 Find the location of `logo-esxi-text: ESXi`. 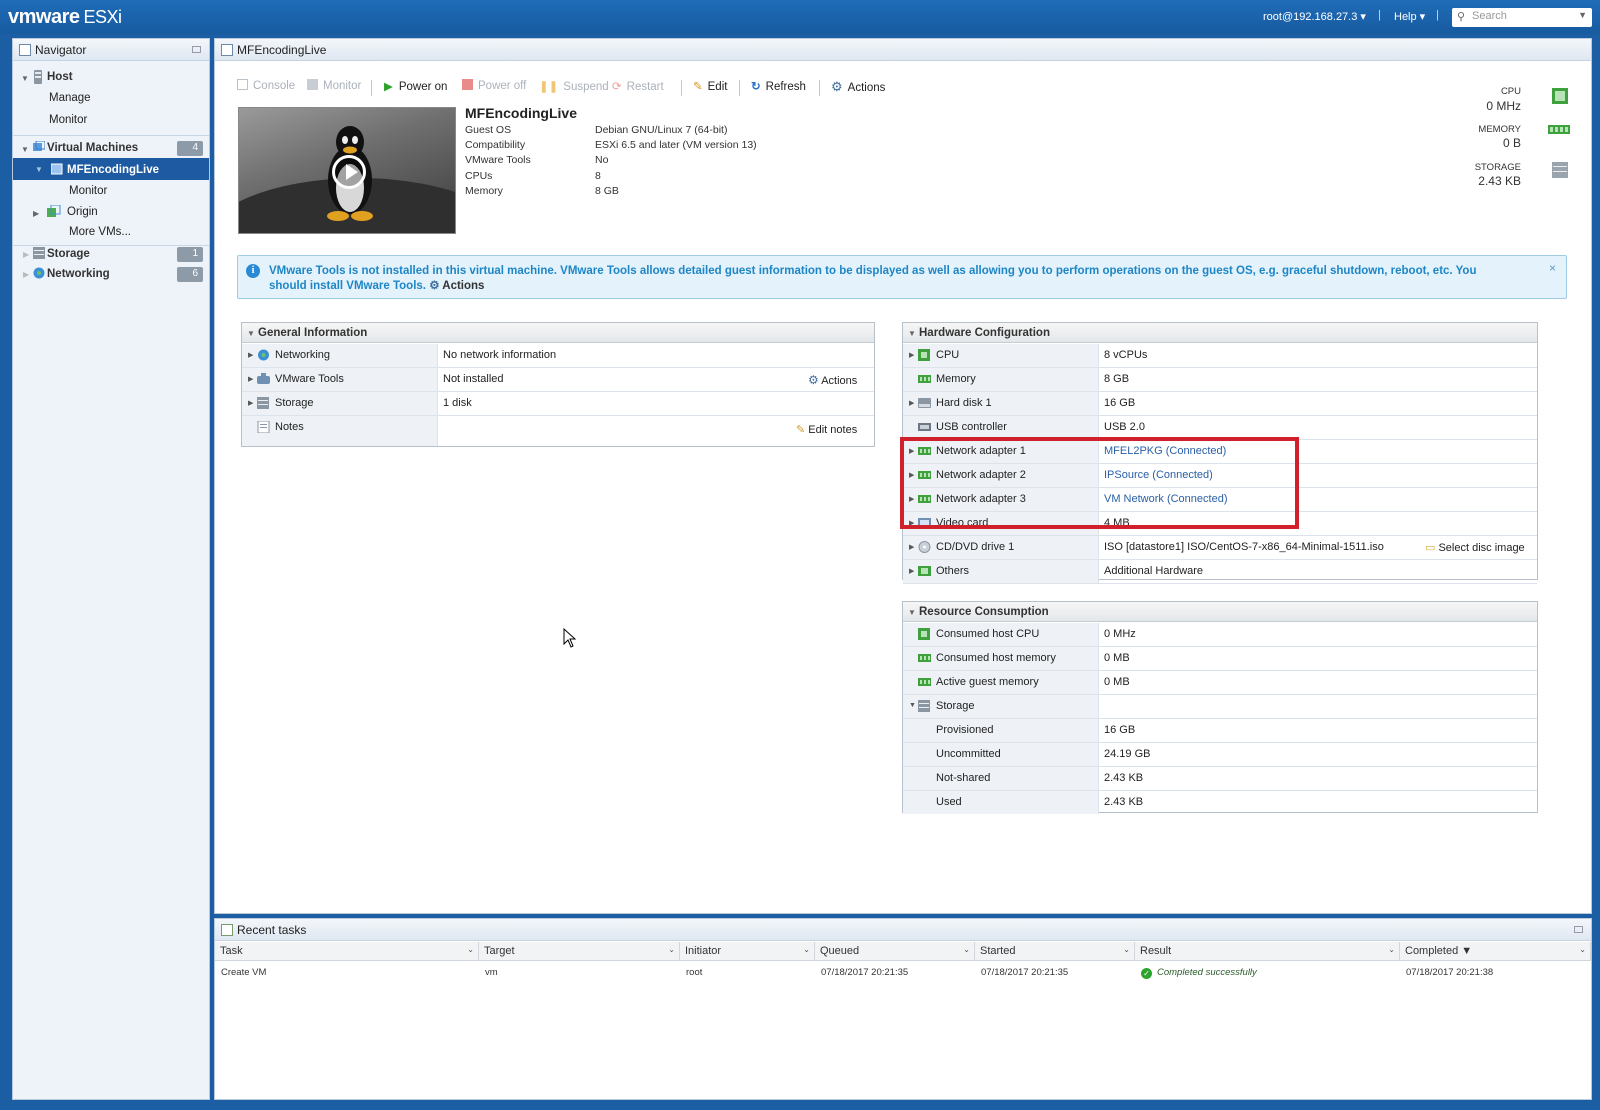

logo-esxi-text: ESXi is located at coordinates (103, 17).